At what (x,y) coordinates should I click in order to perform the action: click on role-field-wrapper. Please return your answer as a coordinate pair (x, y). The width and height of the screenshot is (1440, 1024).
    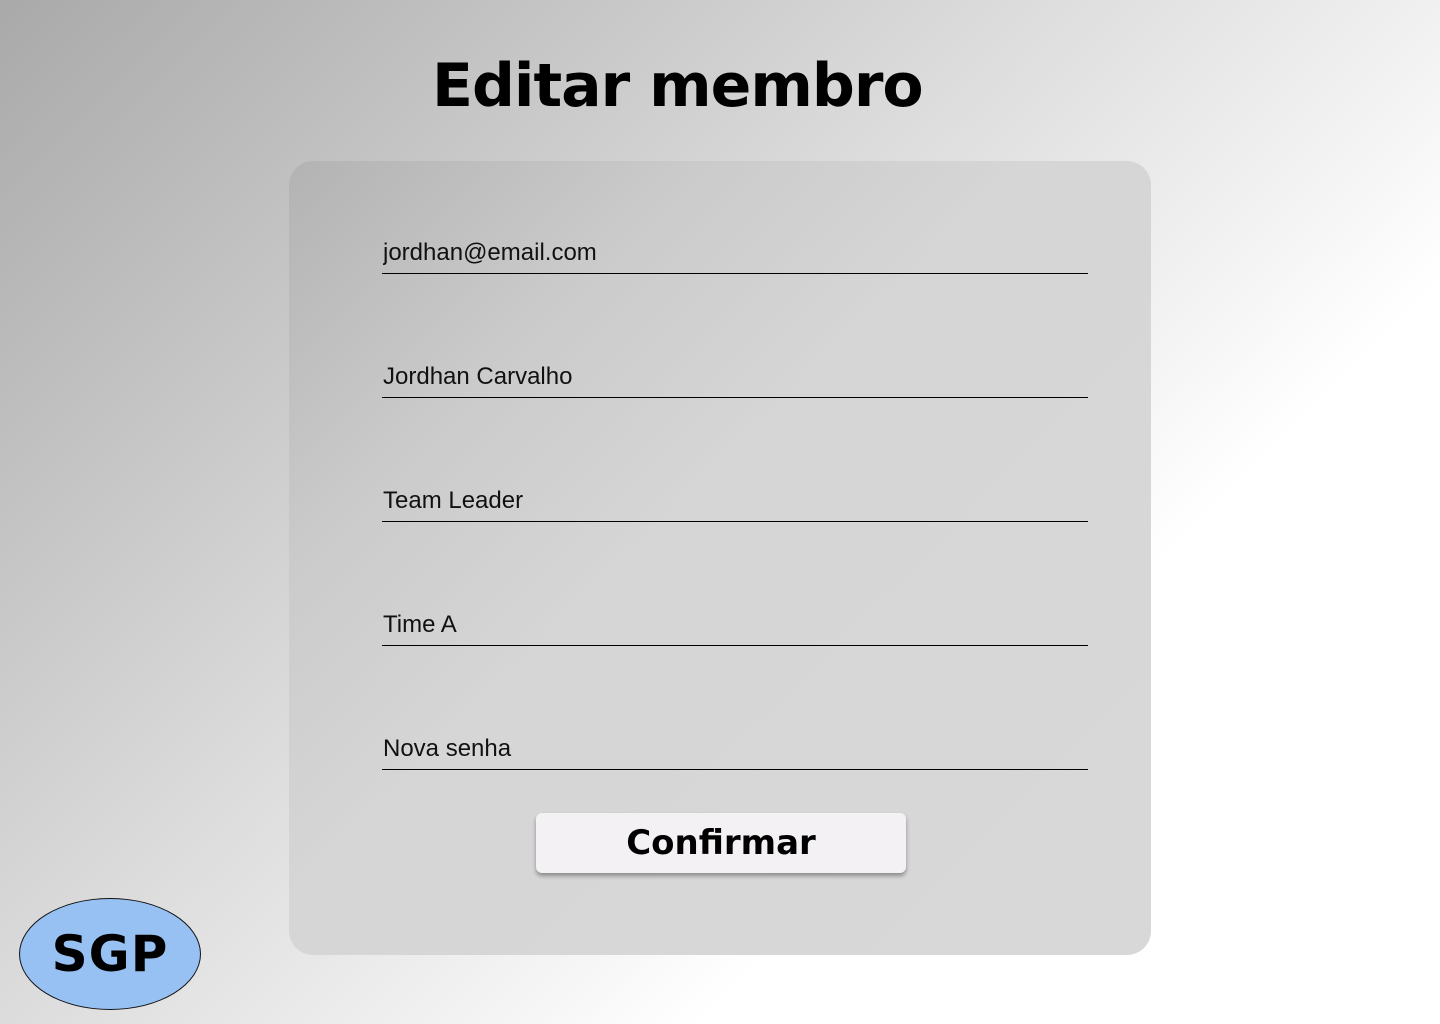
    Looking at the image, I should click on (735, 499).